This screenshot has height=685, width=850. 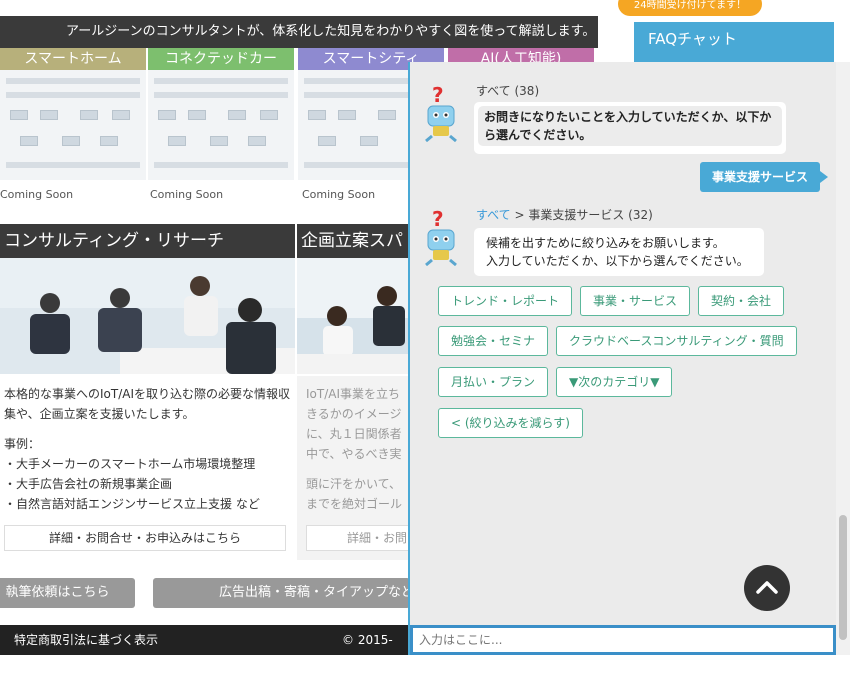 I want to click on chevron-up-icon, so click(x=767, y=587).